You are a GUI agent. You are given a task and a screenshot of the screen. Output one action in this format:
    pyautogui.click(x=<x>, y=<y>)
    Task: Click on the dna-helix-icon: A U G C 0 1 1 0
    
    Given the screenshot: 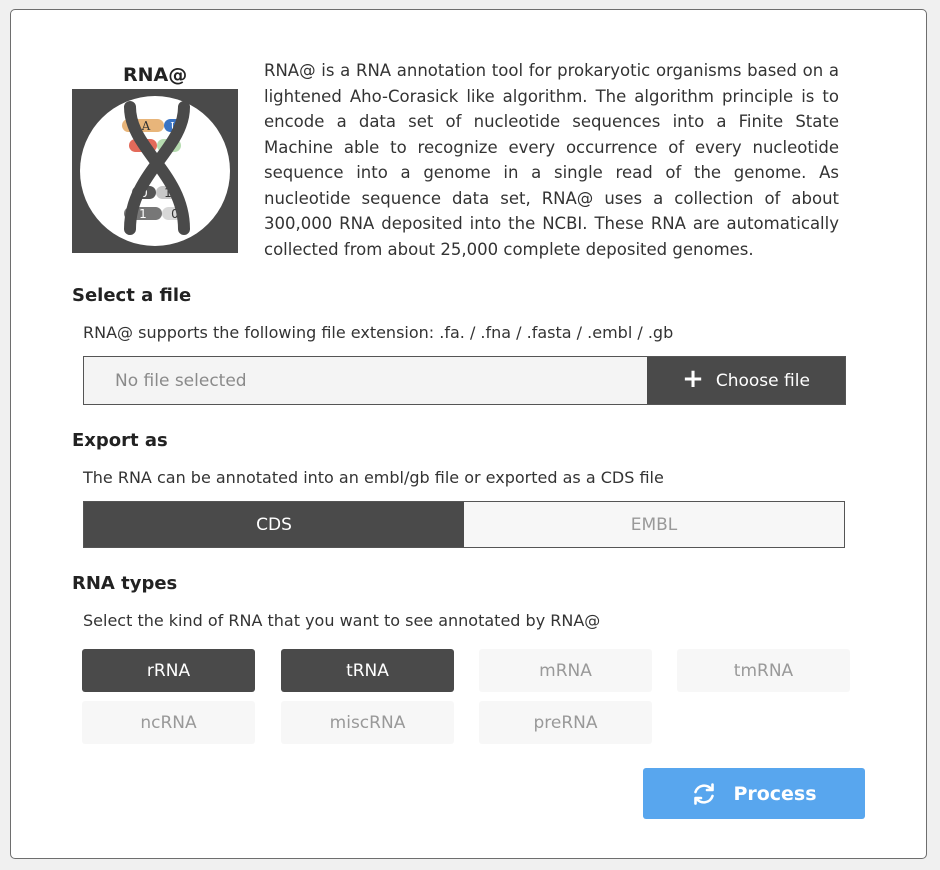 What is the action you would take?
    pyautogui.click(x=155, y=171)
    